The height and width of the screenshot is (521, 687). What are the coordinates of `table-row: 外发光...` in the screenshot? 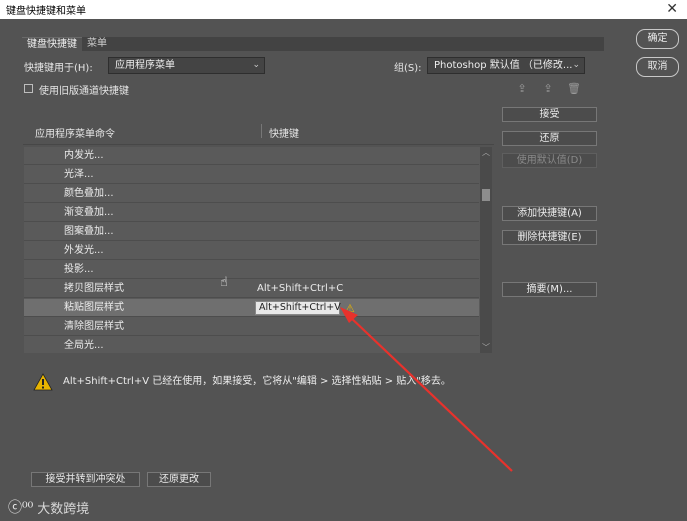 It's located at (251, 251).